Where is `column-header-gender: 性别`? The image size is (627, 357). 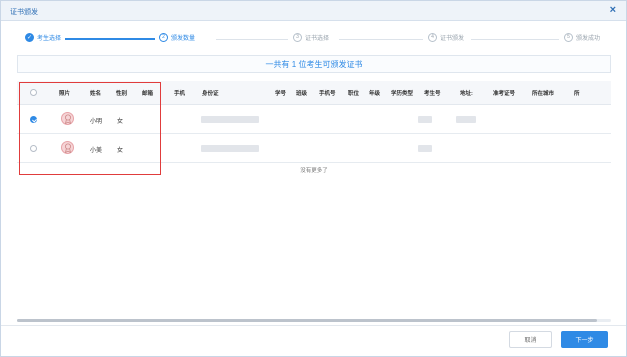 column-header-gender: 性别 is located at coordinates (122, 94).